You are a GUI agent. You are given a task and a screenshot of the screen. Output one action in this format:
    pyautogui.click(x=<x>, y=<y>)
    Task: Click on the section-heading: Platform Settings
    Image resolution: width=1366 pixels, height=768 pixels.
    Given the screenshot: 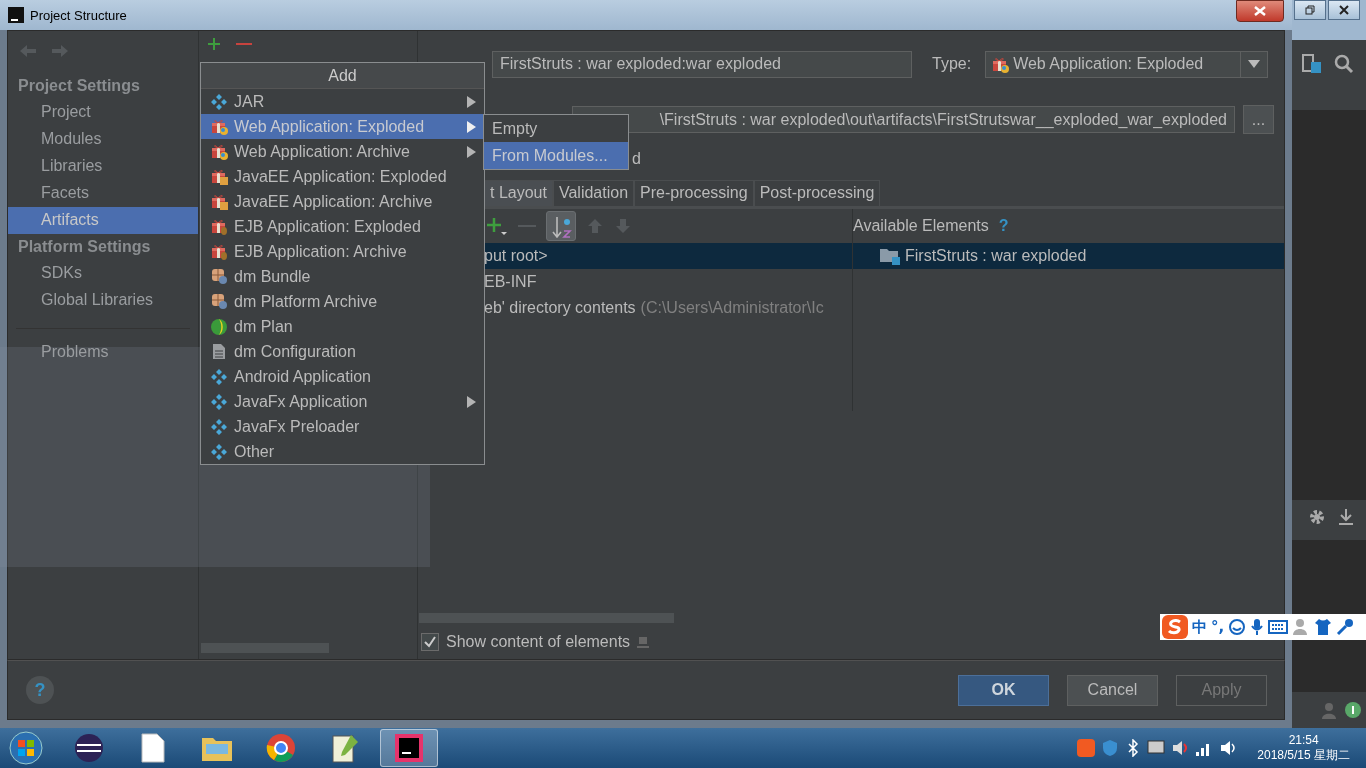 What is the action you would take?
    pyautogui.click(x=84, y=247)
    